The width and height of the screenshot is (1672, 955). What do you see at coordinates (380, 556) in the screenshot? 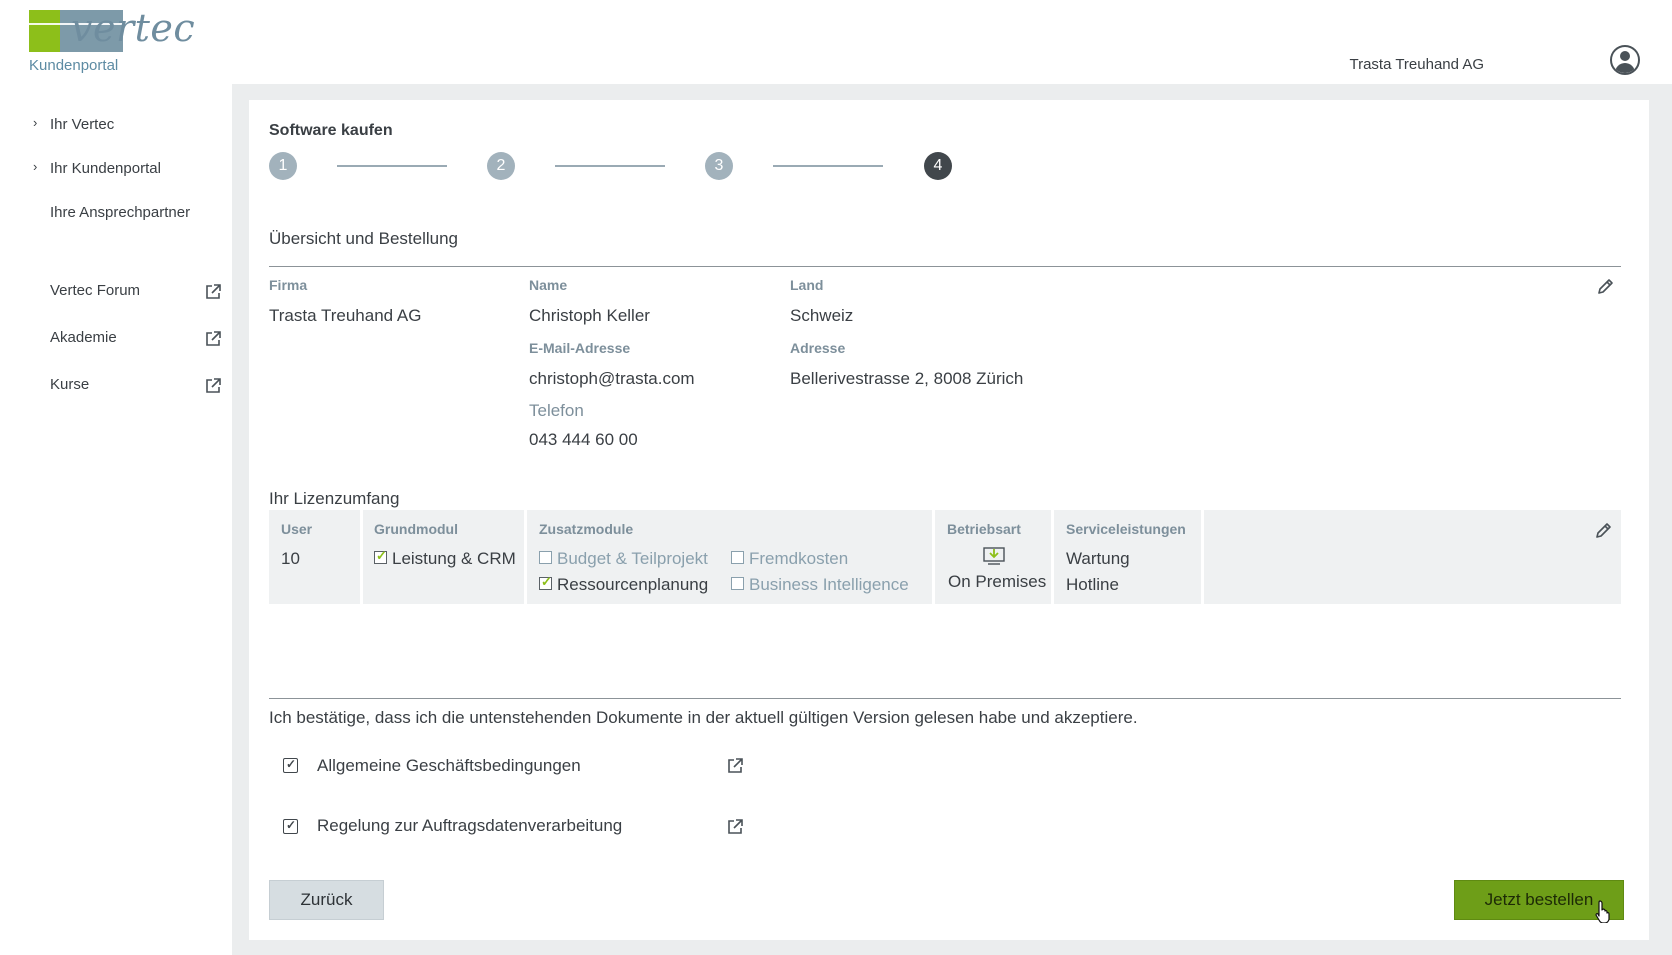
I see `grundmodul-checkbox: ✓` at bounding box center [380, 556].